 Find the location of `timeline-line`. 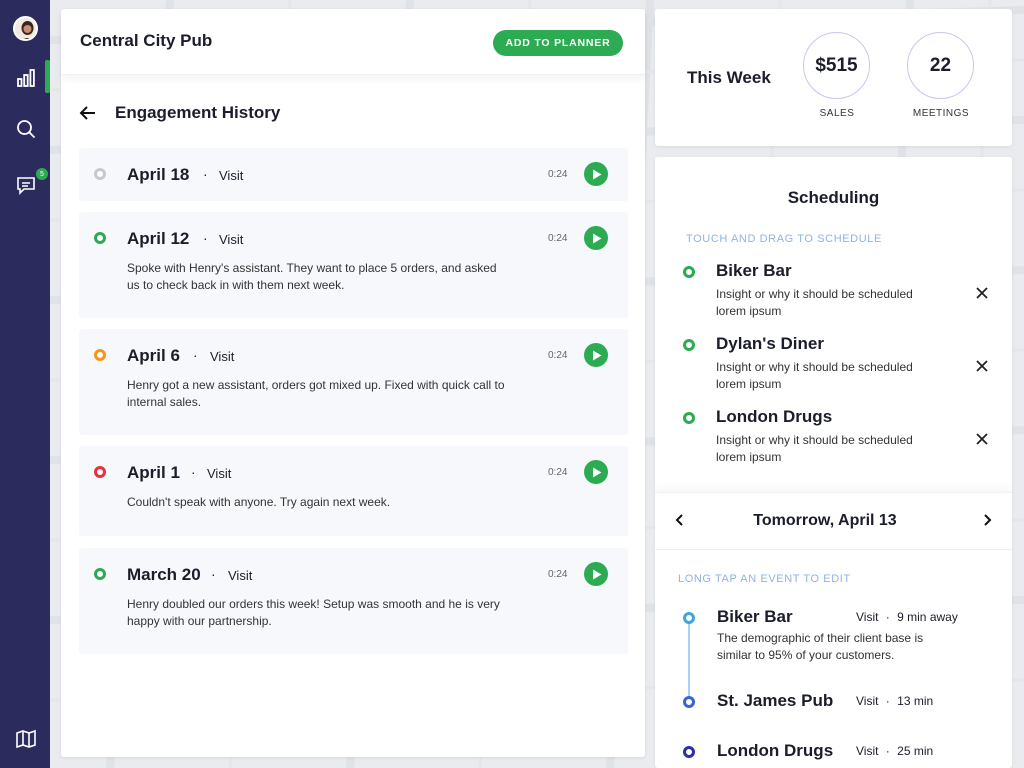

timeline-line is located at coordinates (689, 662).